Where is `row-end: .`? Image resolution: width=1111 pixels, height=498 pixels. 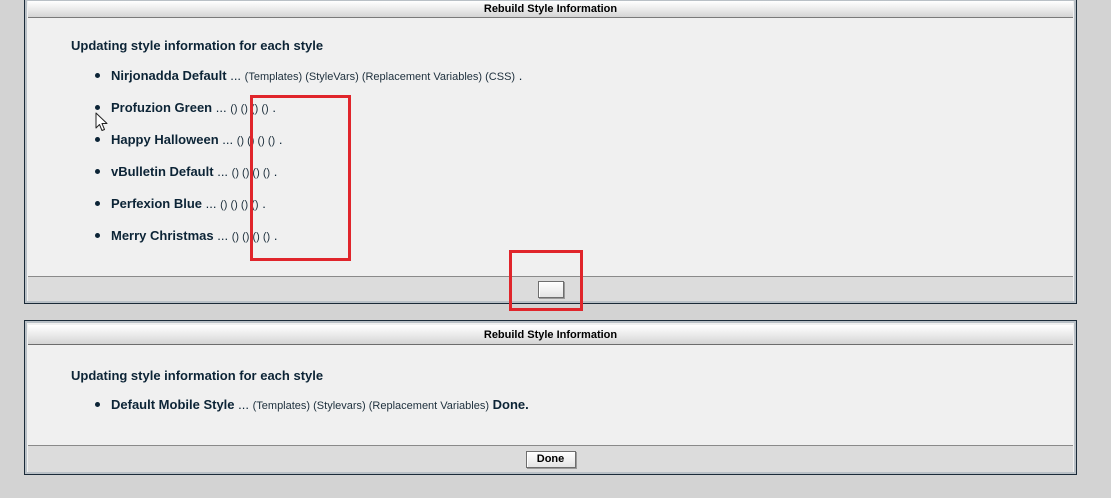 row-end: . is located at coordinates (520, 75).